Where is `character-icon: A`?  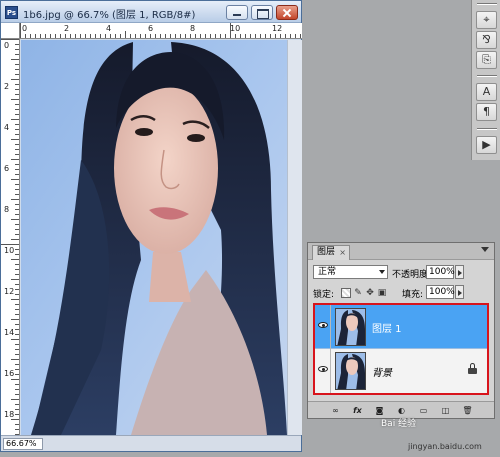 character-icon: A is located at coordinates (486, 92).